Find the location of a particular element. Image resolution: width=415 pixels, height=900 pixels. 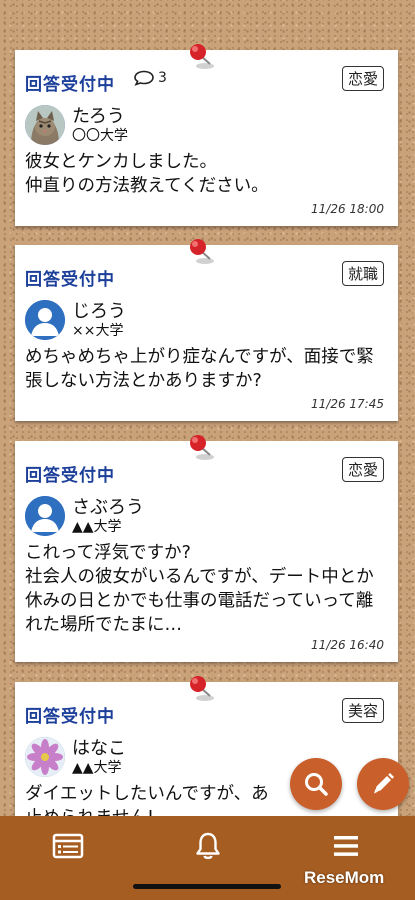

nav-notifications-button is located at coordinates (208, 846).